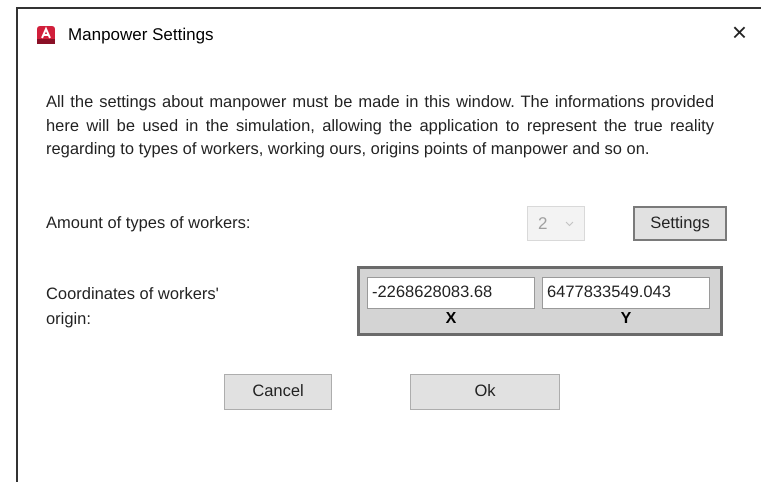 This screenshot has height=482, width=761. Describe the element at coordinates (278, 392) in the screenshot. I see `cancel-button: Cancel` at that location.